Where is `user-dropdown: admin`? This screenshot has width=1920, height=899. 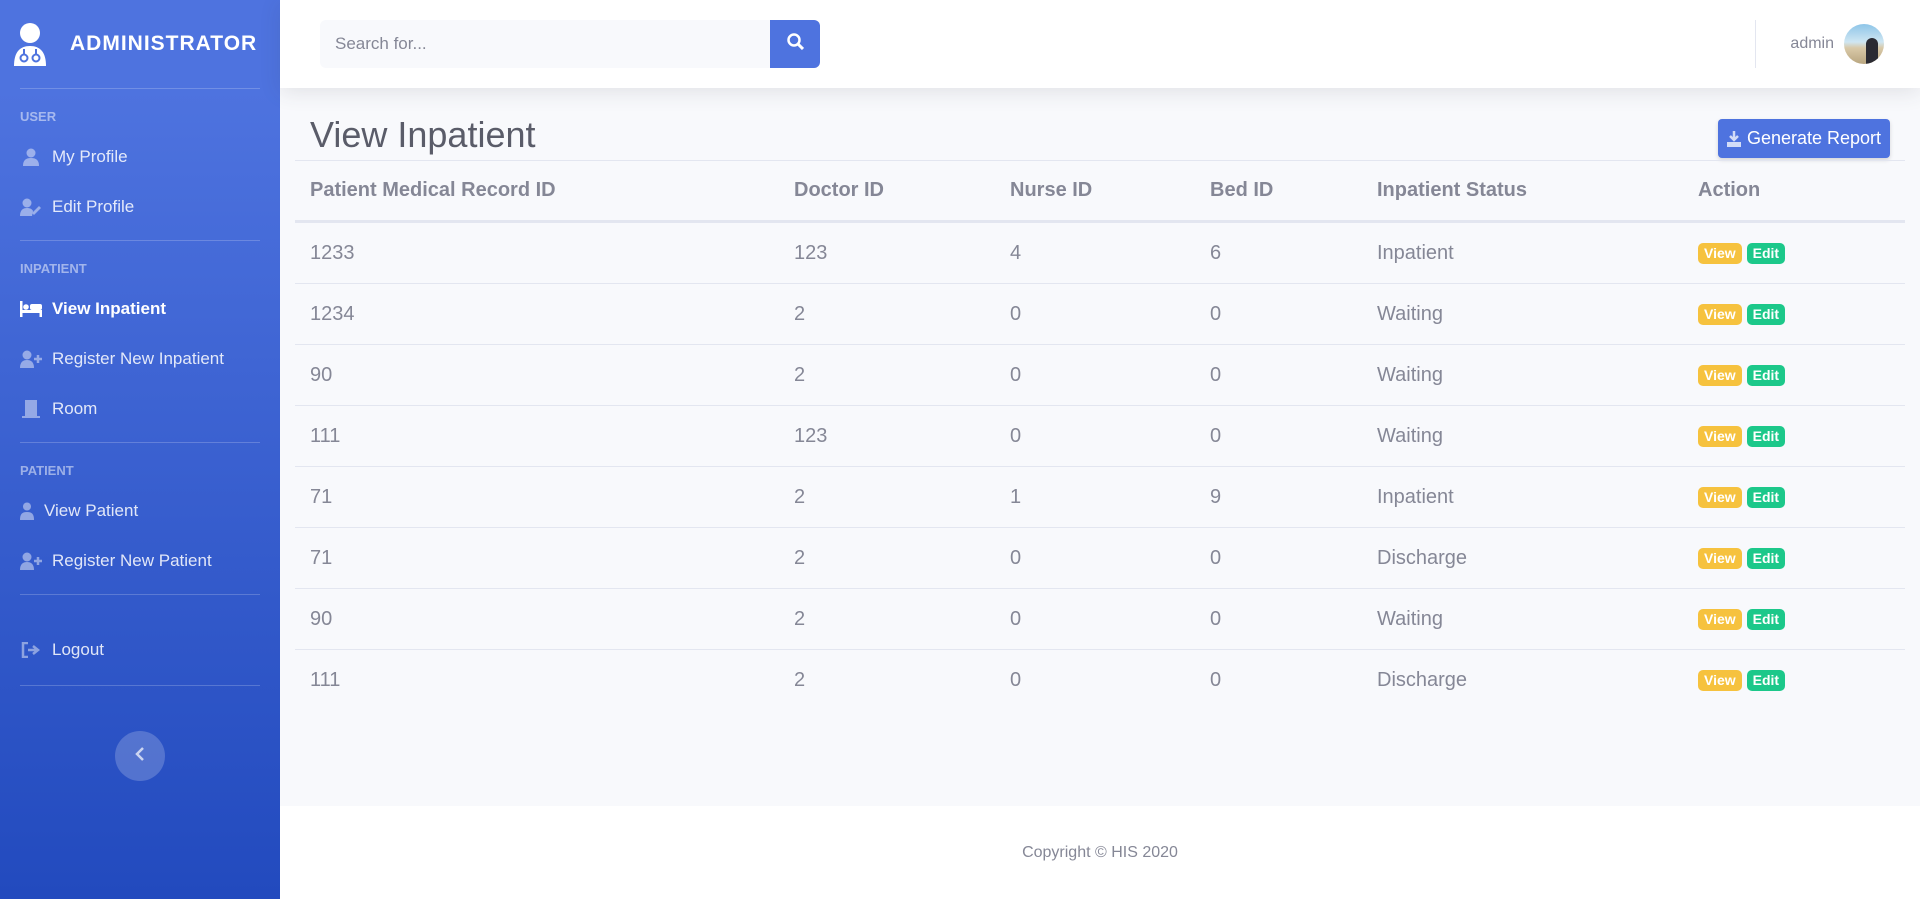
user-dropdown: admin is located at coordinates (1837, 44).